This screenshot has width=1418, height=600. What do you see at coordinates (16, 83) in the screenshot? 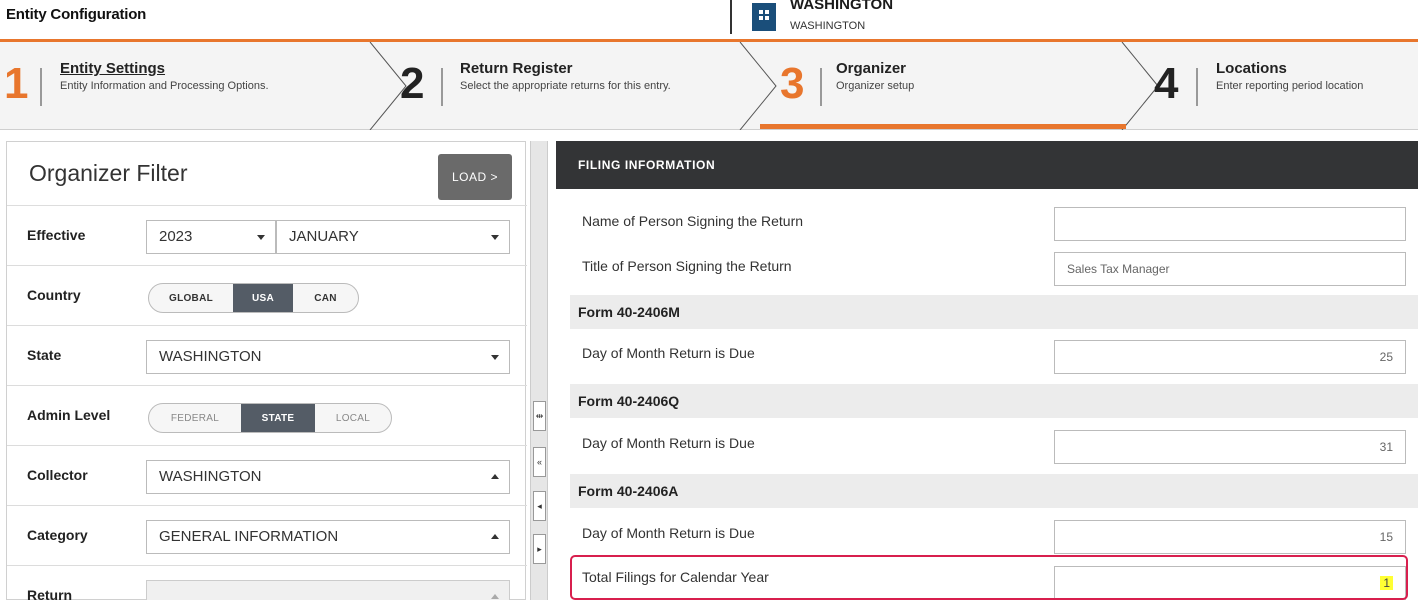
I see `step-number: 1` at bounding box center [16, 83].